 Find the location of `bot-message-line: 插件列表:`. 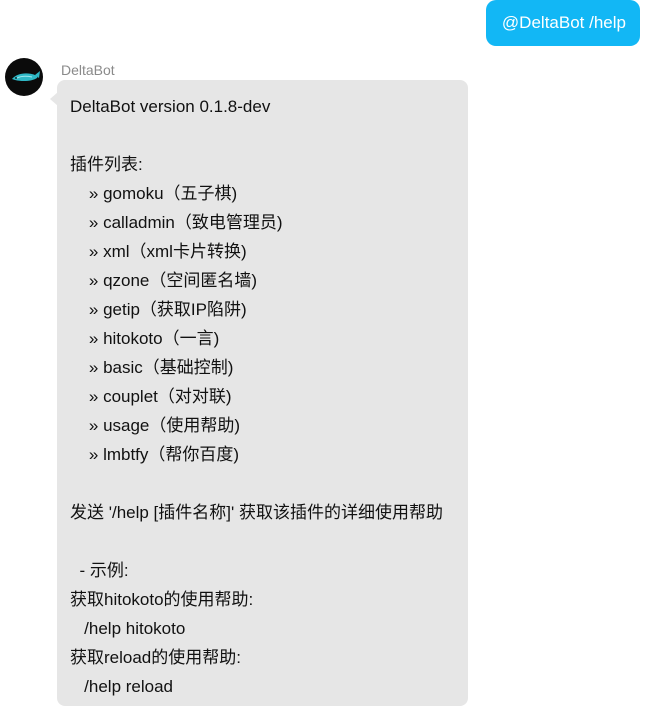

bot-message-line: 插件列表: is located at coordinates (106, 164).